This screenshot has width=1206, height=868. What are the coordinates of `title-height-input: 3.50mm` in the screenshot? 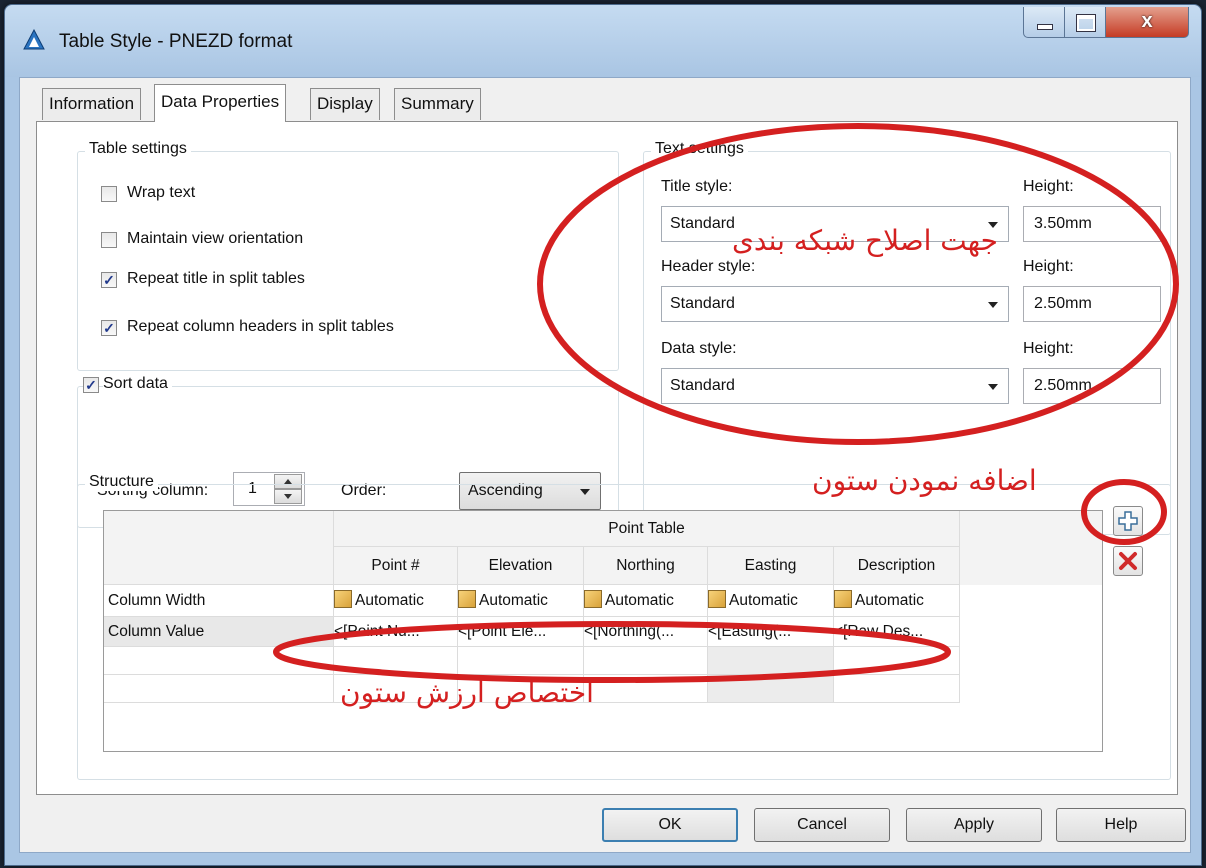 It's located at (1092, 224).